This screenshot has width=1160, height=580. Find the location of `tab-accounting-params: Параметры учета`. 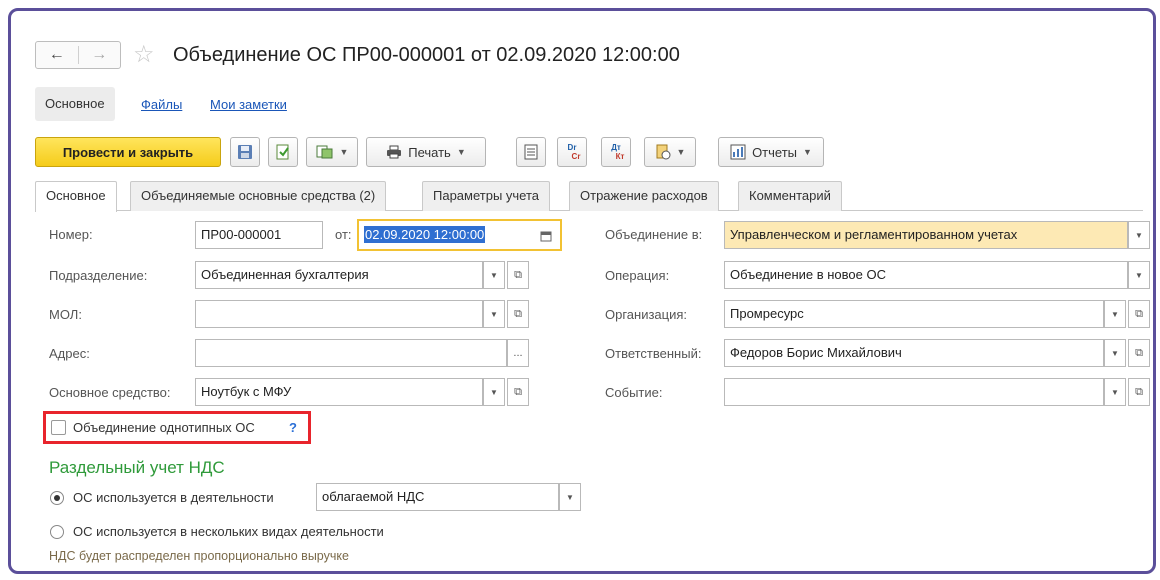

tab-accounting-params: Параметры учета is located at coordinates (486, 196).